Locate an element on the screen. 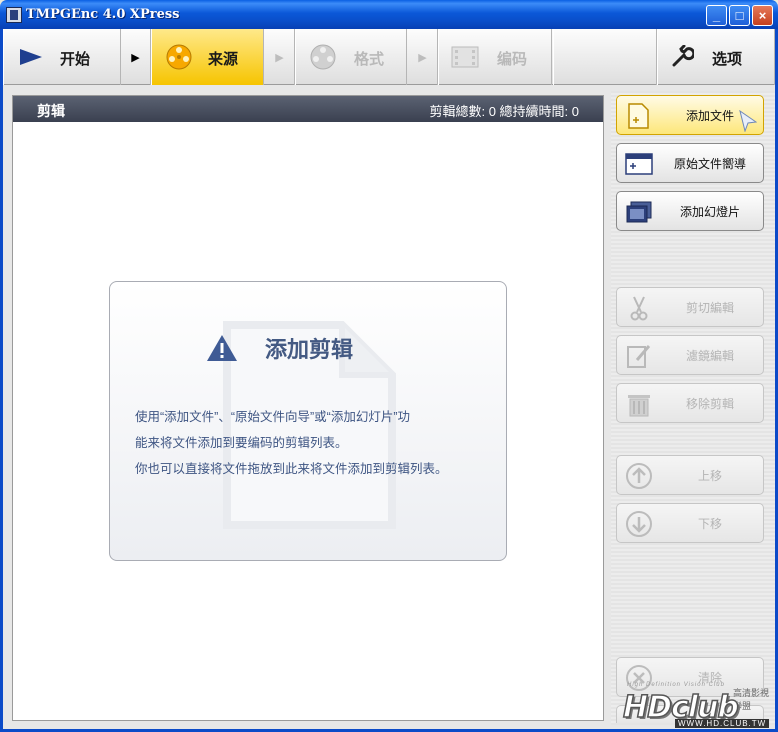 The image size is (778, 732). remove-clip-label: 移除剪輯 is located at coordinates (709, 403).